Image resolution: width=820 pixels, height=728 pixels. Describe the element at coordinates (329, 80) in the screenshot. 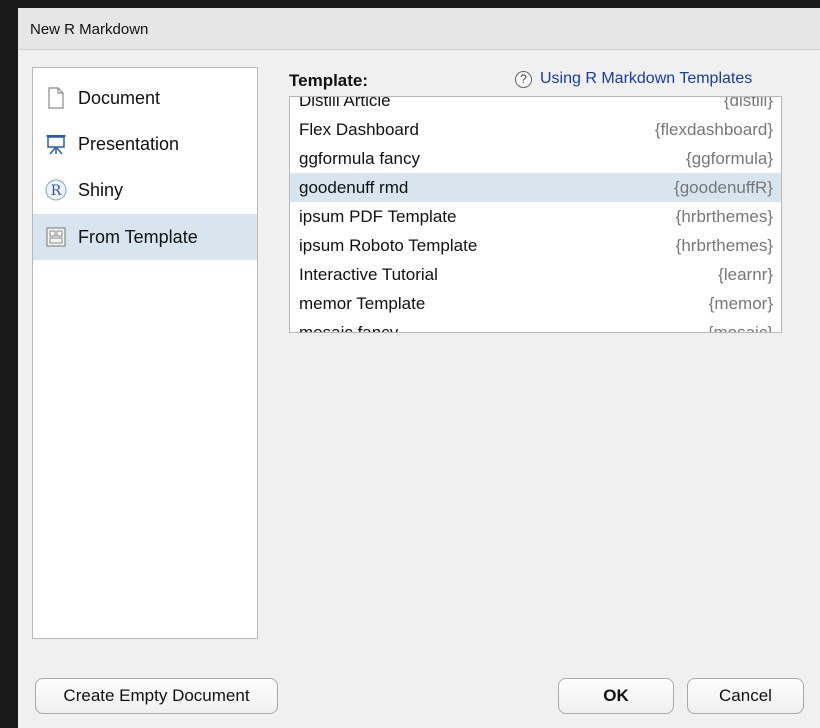

I see `template-header: Template:` at that location.